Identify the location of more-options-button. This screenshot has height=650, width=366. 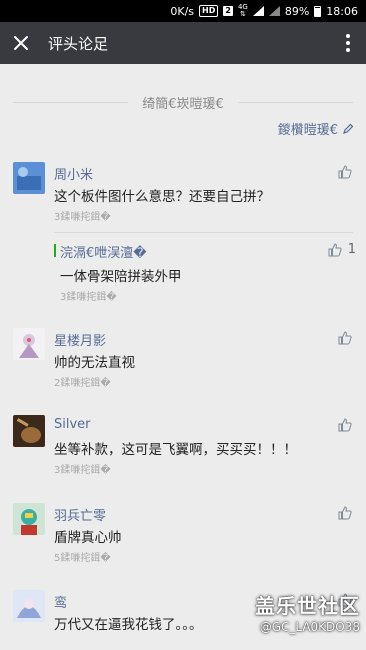
(348, 43).